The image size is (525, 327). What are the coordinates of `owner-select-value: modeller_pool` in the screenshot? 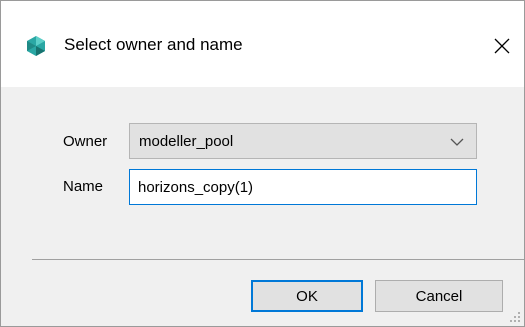 It's located at (186, 141).